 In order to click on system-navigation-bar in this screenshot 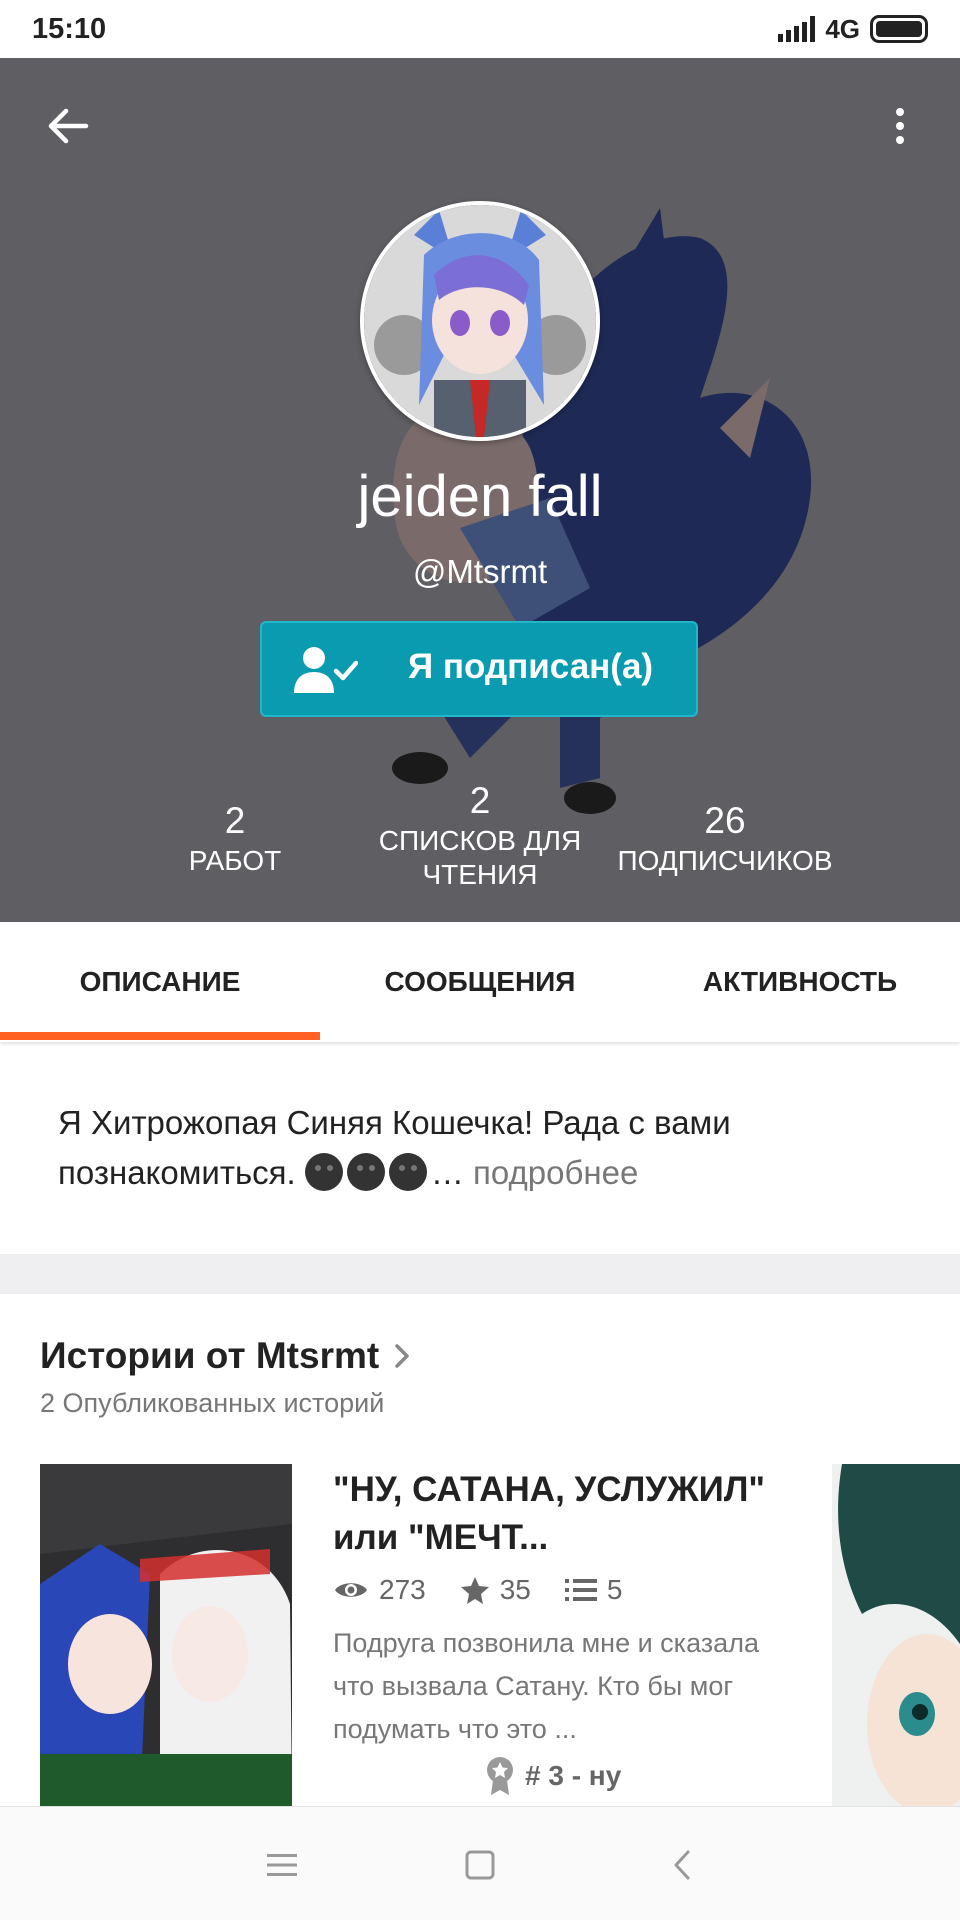, I will do `click(480, 1863)`.